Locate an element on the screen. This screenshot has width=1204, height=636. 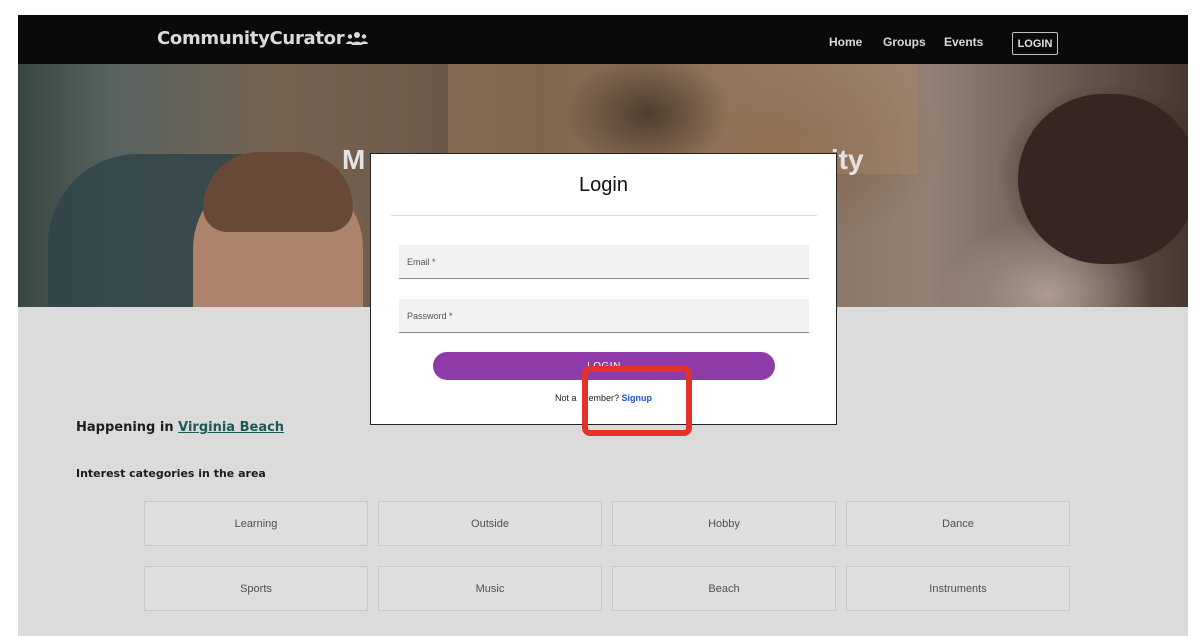
email-field: Email * is located at coordinates (606, 262).